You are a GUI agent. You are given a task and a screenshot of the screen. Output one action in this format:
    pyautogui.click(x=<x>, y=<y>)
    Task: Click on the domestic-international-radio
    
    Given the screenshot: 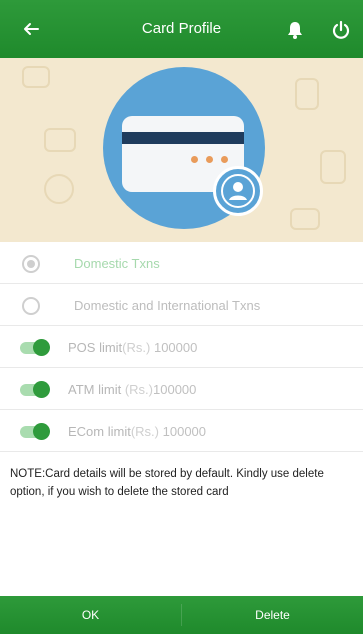 What is the action you would take?
    pyautogui.click(x=31, y=306)
    